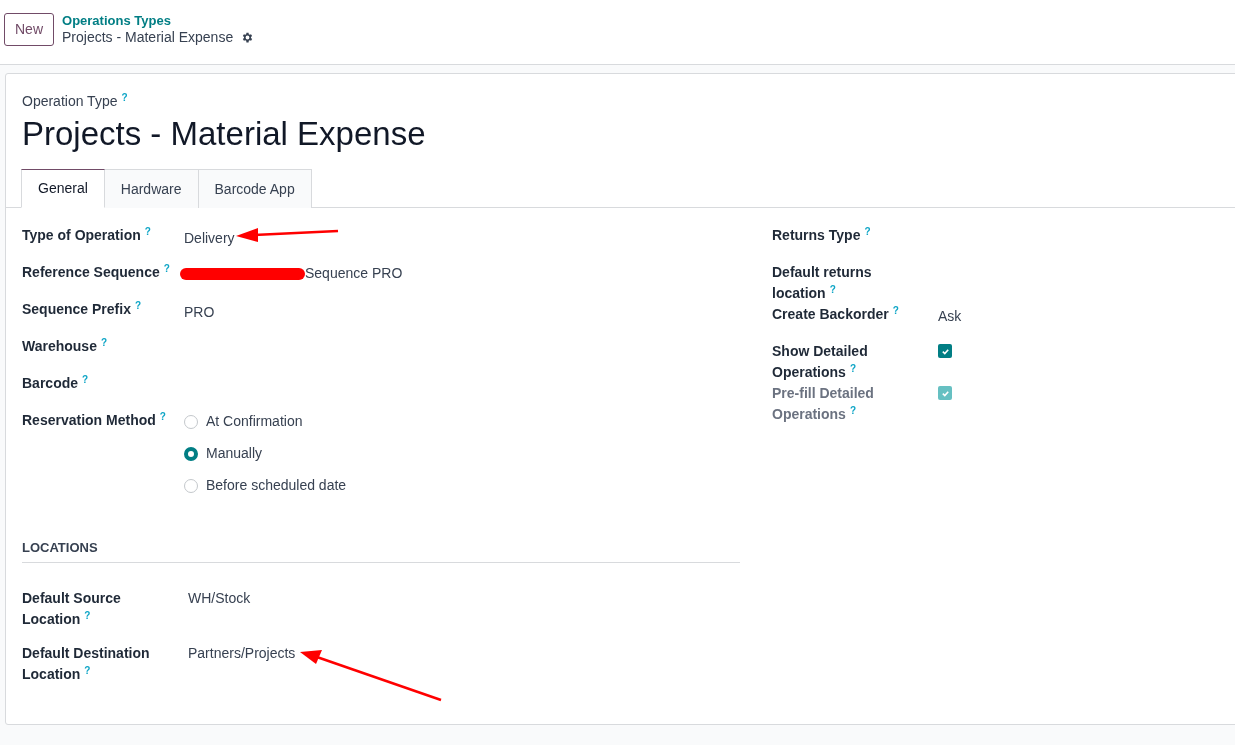  What do you see at coordinates (209, 238) in the screenshot?
I see `field-value: Delivery` at bounding box center [209, 238].